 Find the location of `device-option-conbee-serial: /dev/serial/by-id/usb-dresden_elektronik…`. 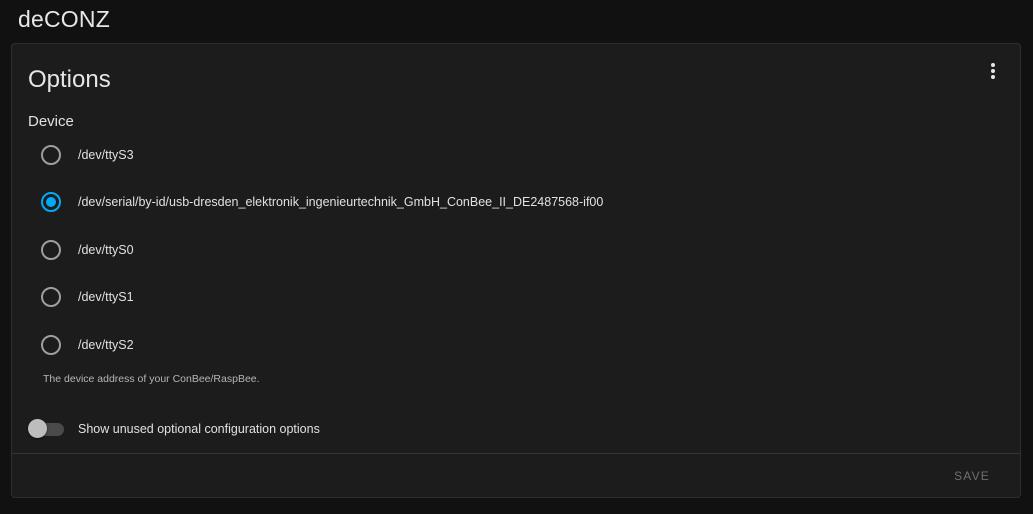

device-option-conbee-serial: /dev/serial/by-id/usb-dresden_elektronik… is located at coordinates (322, 202).